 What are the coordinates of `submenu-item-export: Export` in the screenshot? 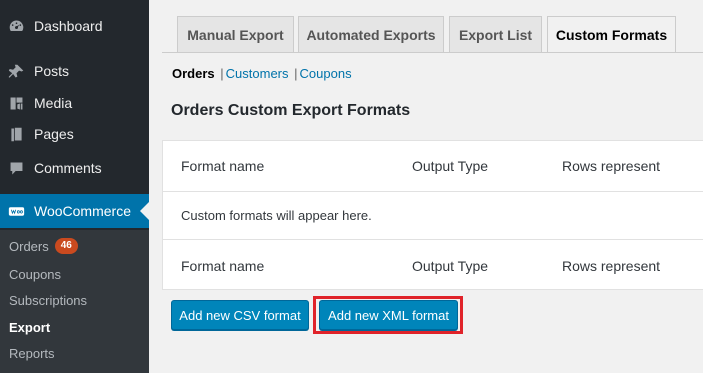 It's located at (29, 327).